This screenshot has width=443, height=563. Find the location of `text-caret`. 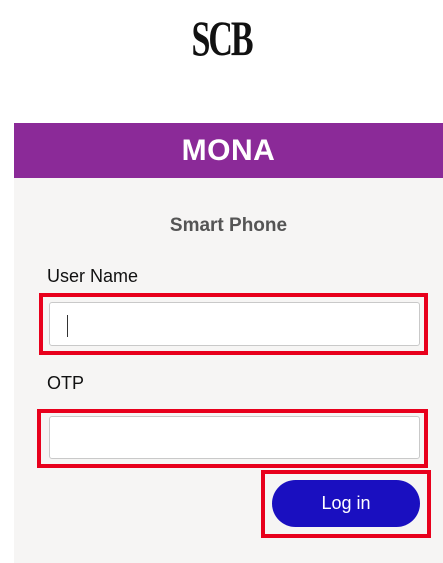

text-caret is located at coordinates (67, 326).